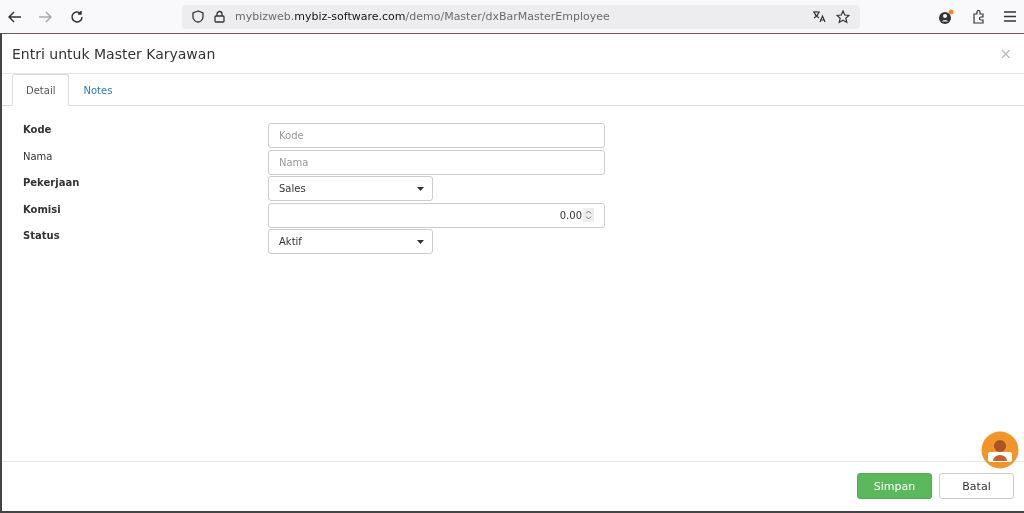  What do you see at coordinates (114, 53) in the screenshot?
I see `dialog-title: Entri untuk Master Karyawan` at bounding box center [114, 53].